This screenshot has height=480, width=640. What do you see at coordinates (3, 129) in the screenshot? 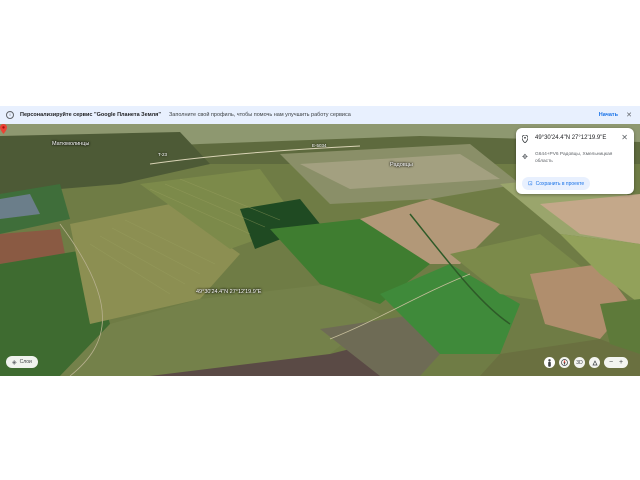
I see `location-pin-icon` at bounding box center [3, 129].